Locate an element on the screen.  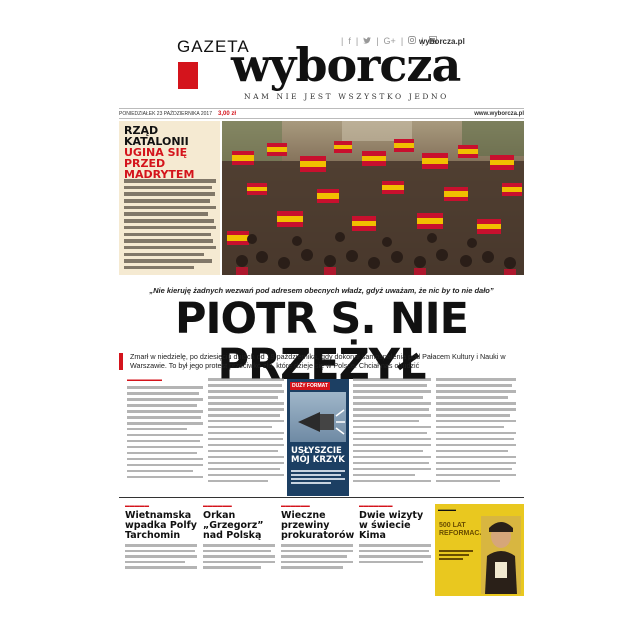
masthead-wyborcza: wyborcza is located at coordinates (346, 65).